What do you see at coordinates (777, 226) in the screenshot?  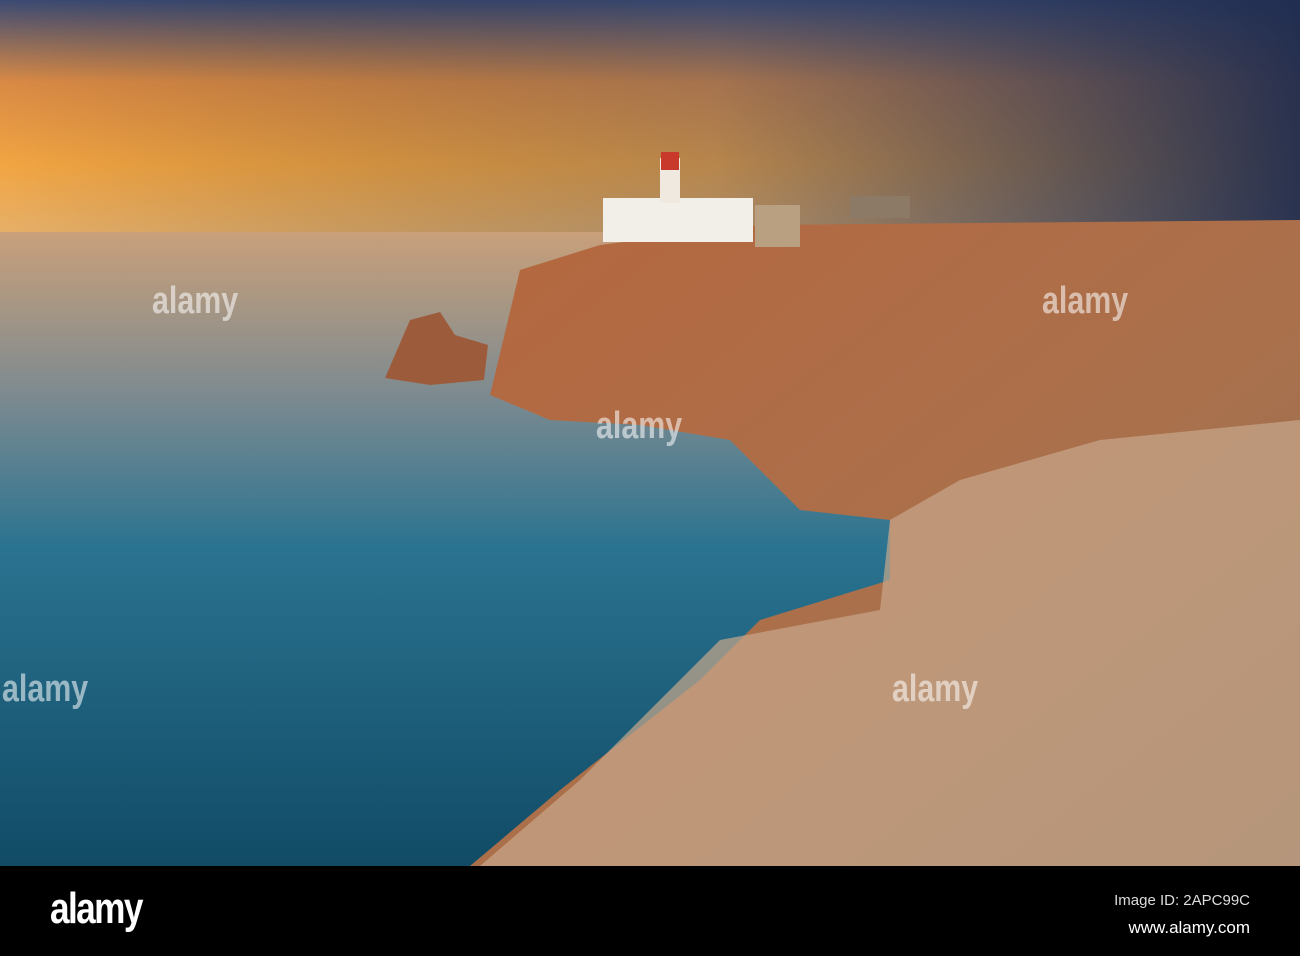 I see `fortress-wall` at bounding box center [777, 226].